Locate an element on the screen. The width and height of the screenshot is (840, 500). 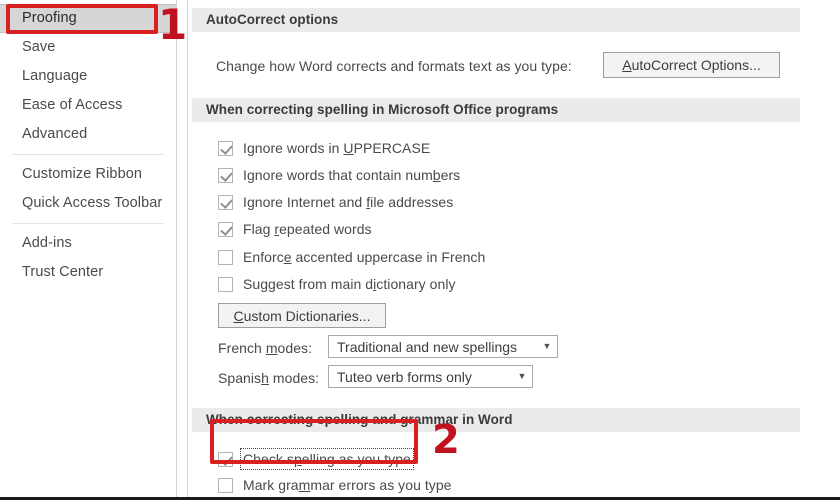
checkbox-ignore-internet-and-file-addresses: Ignore Internet and file addresses is located at coordinates (335, 202).